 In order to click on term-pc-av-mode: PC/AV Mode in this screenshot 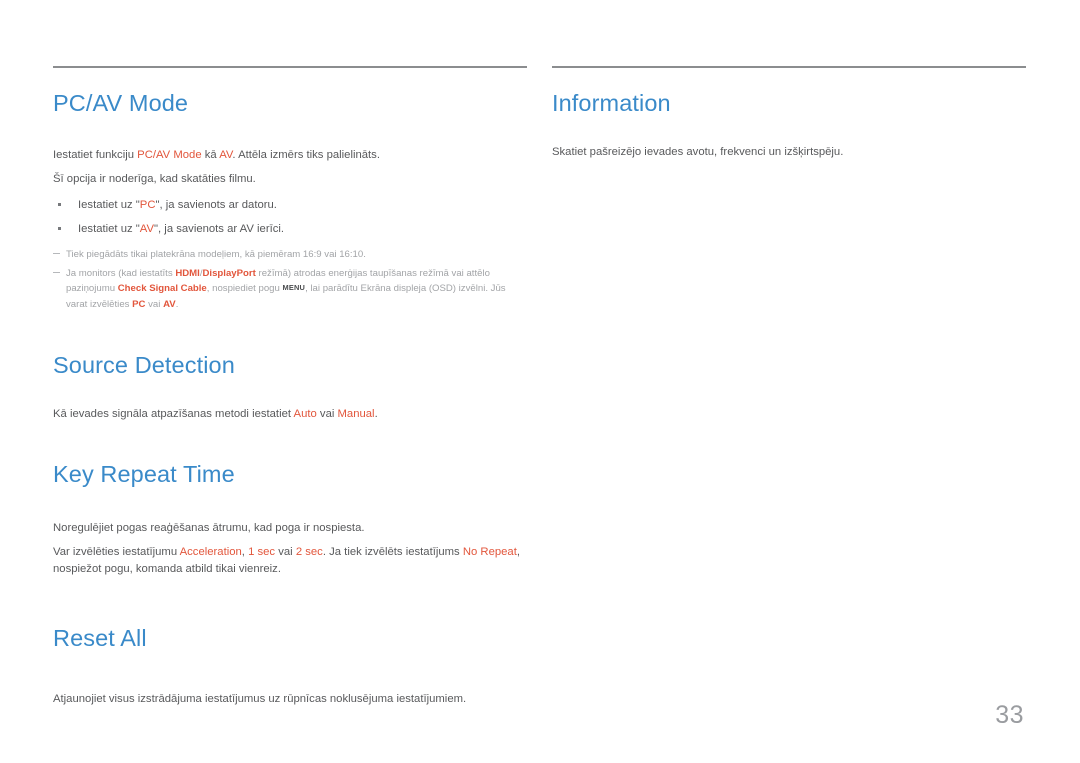, I will do `click(169, 154)`.